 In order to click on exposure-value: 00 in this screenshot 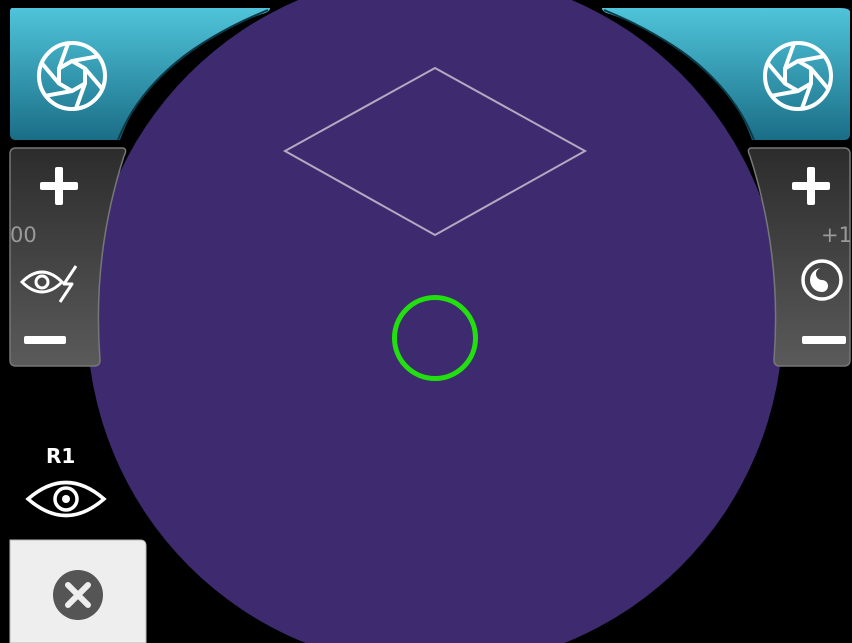, I will do `click(23, 235)`.